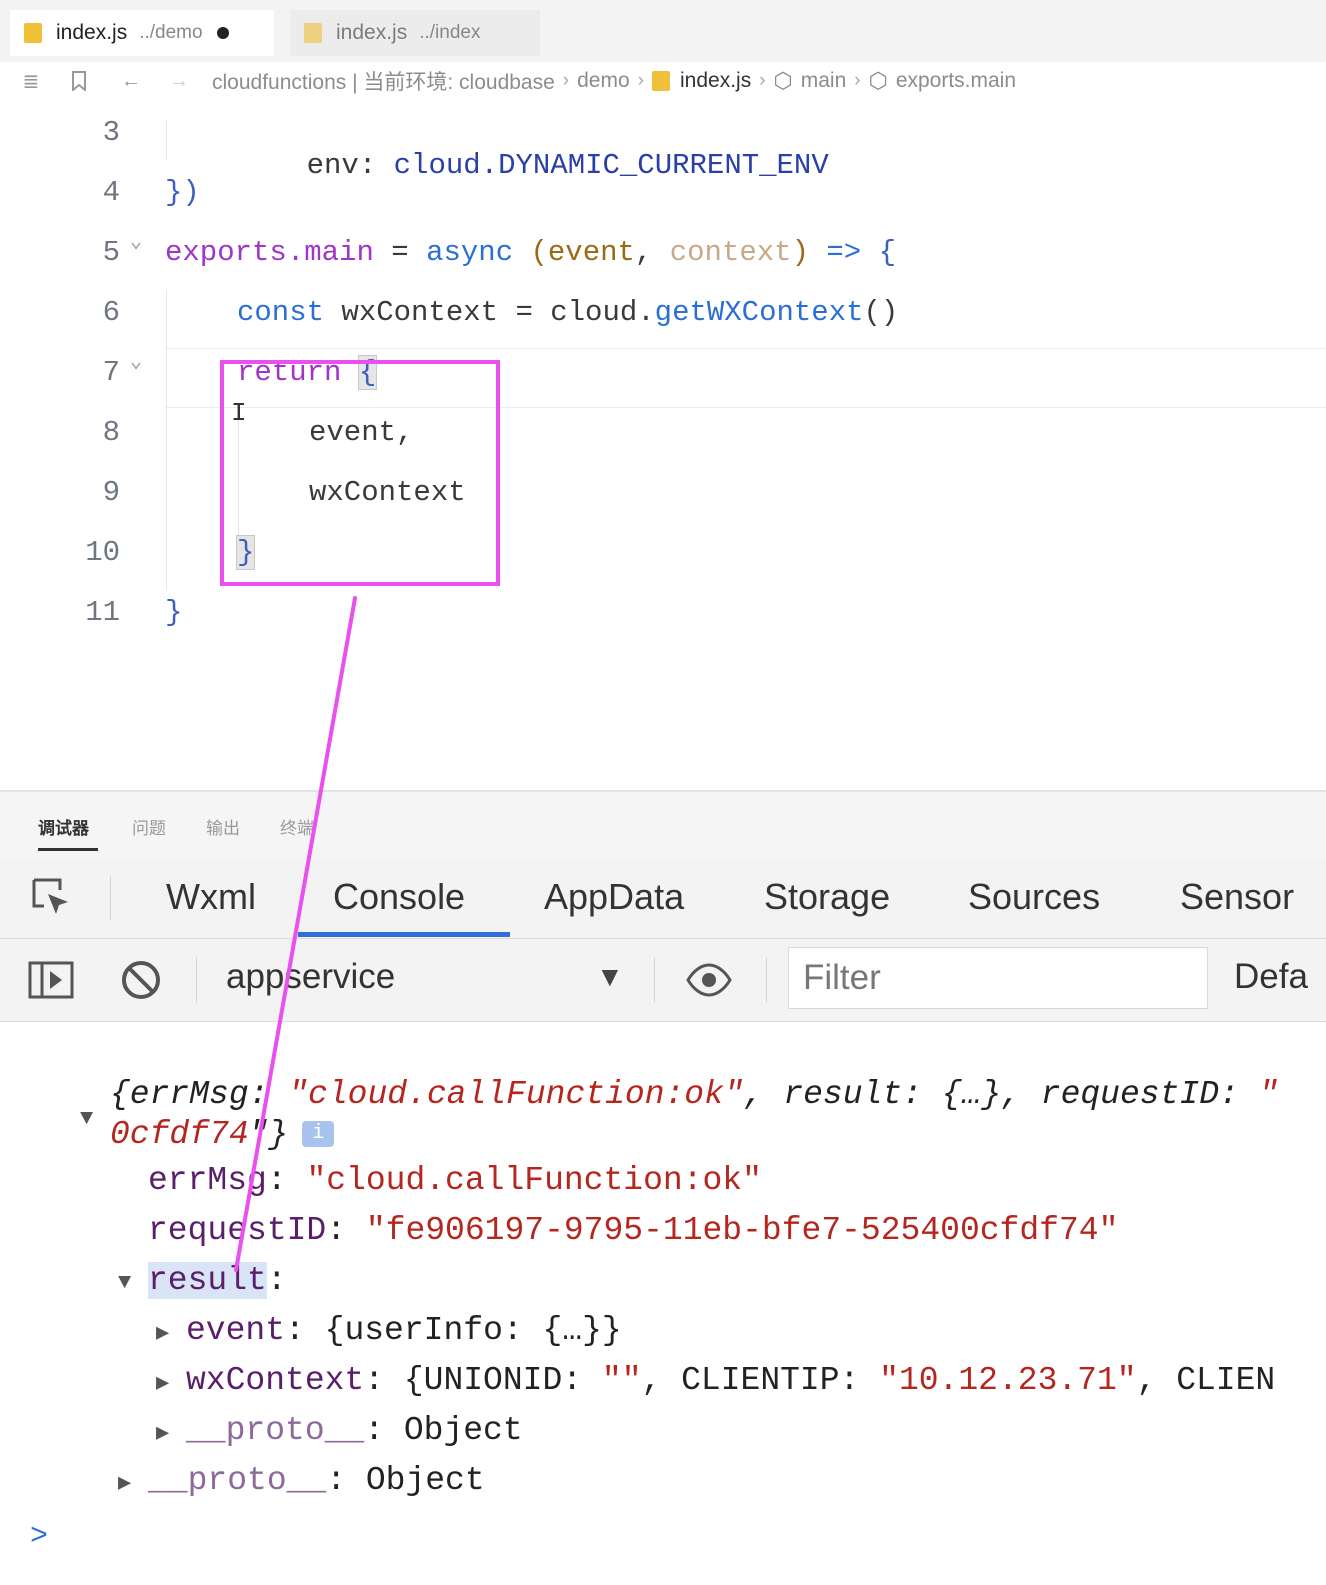 The width and height of the screenshot is (1326, 1585). I want to click on filter-input: Filter, so click(998, 978).